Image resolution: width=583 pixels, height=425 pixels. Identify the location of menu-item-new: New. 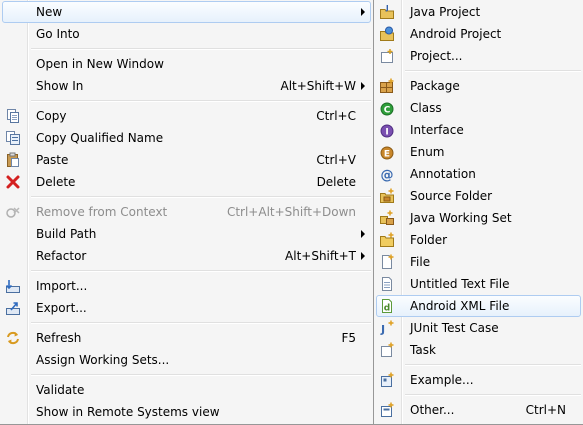
(186, 12).